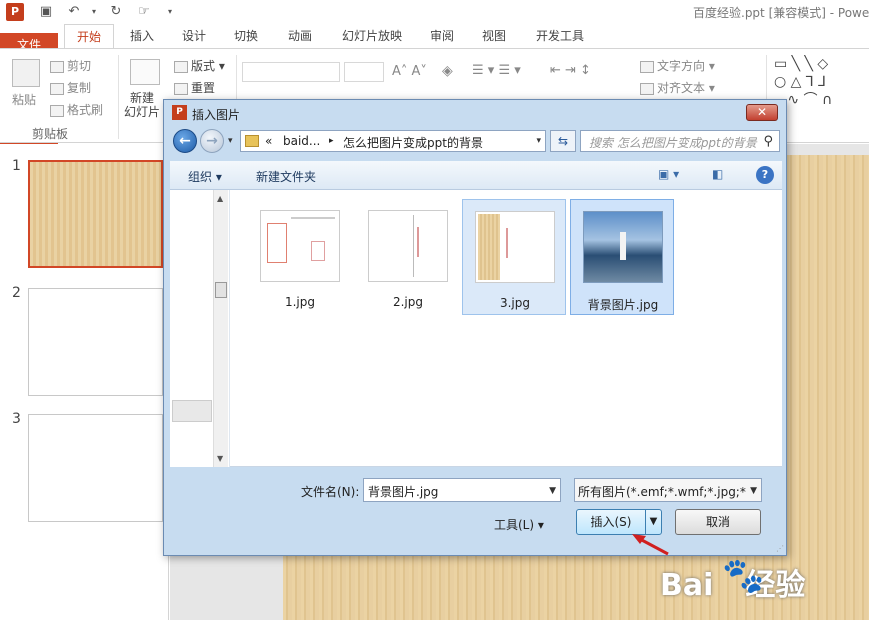 The width and height of the screenshot is (869, 620). What do you see at coordinates (372, 36) in the screenshot?
I see `tab-slideshow: 幻灯片放映` at bounding box center [372, 36].